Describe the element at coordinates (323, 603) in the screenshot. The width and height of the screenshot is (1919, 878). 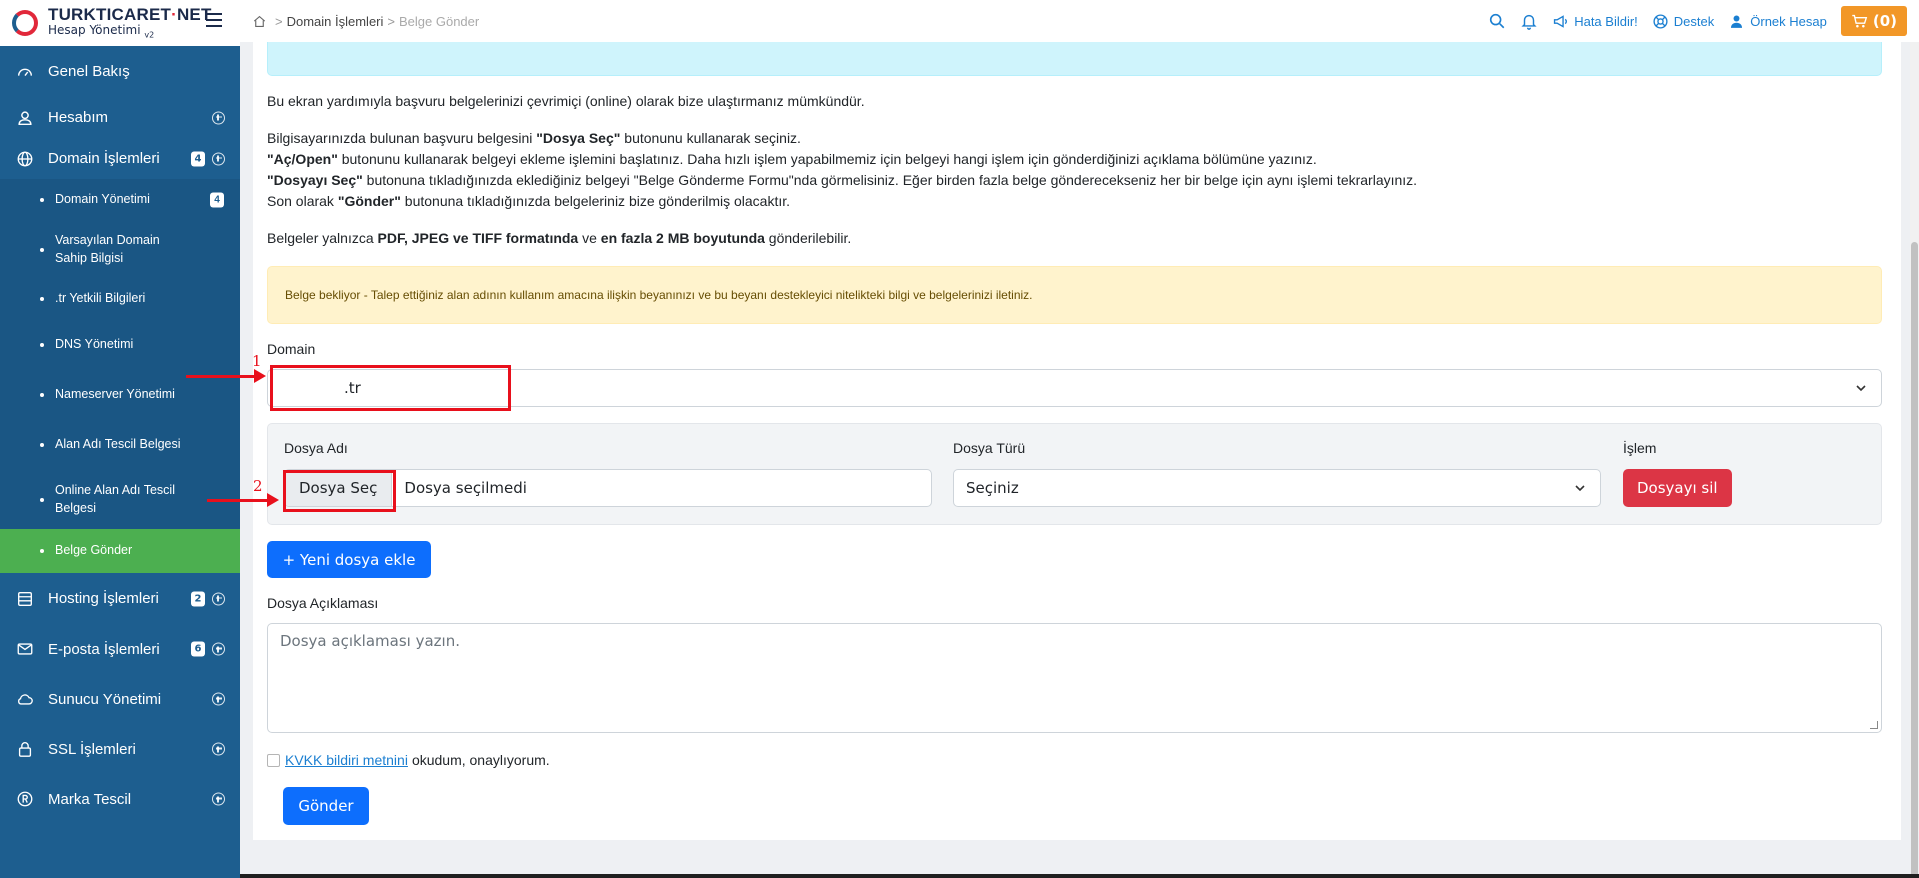
I see `file-description-label: Dosya Açıklaması` at that location.